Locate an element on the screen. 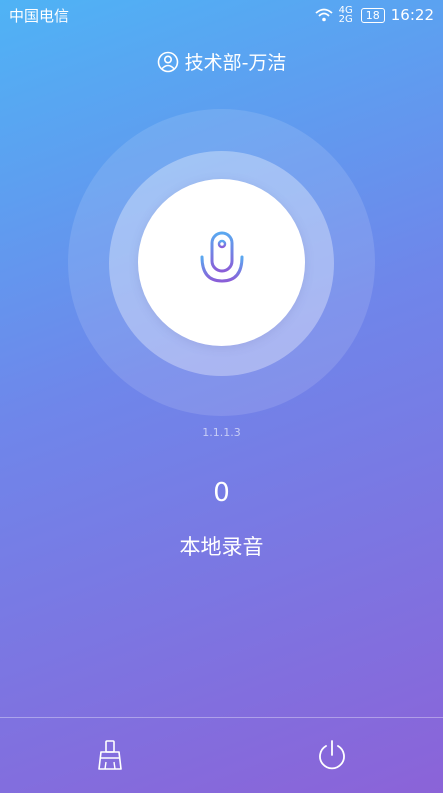 The image size is (443, 793). signal-icon: 4G 2G is located at coordinates (345, 15).